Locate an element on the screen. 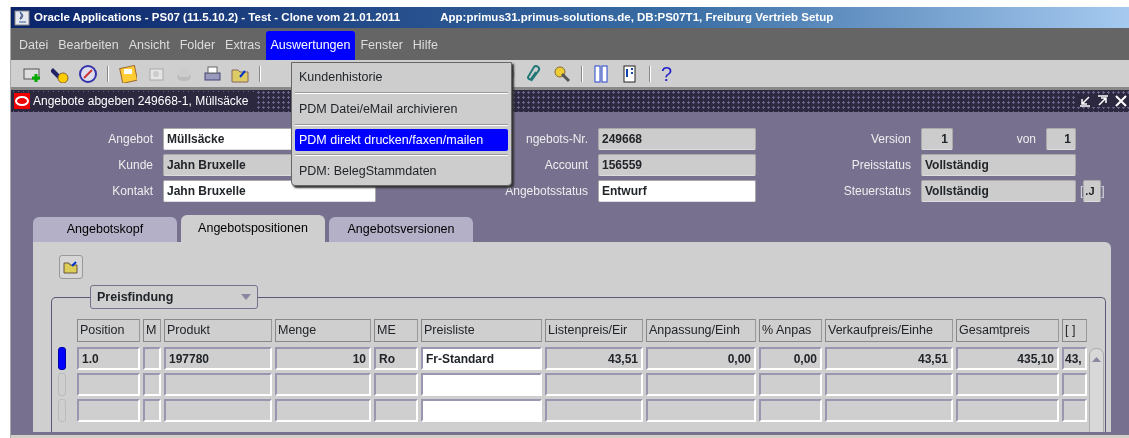  input-field: 249668 is located at coordinates (677, 139).